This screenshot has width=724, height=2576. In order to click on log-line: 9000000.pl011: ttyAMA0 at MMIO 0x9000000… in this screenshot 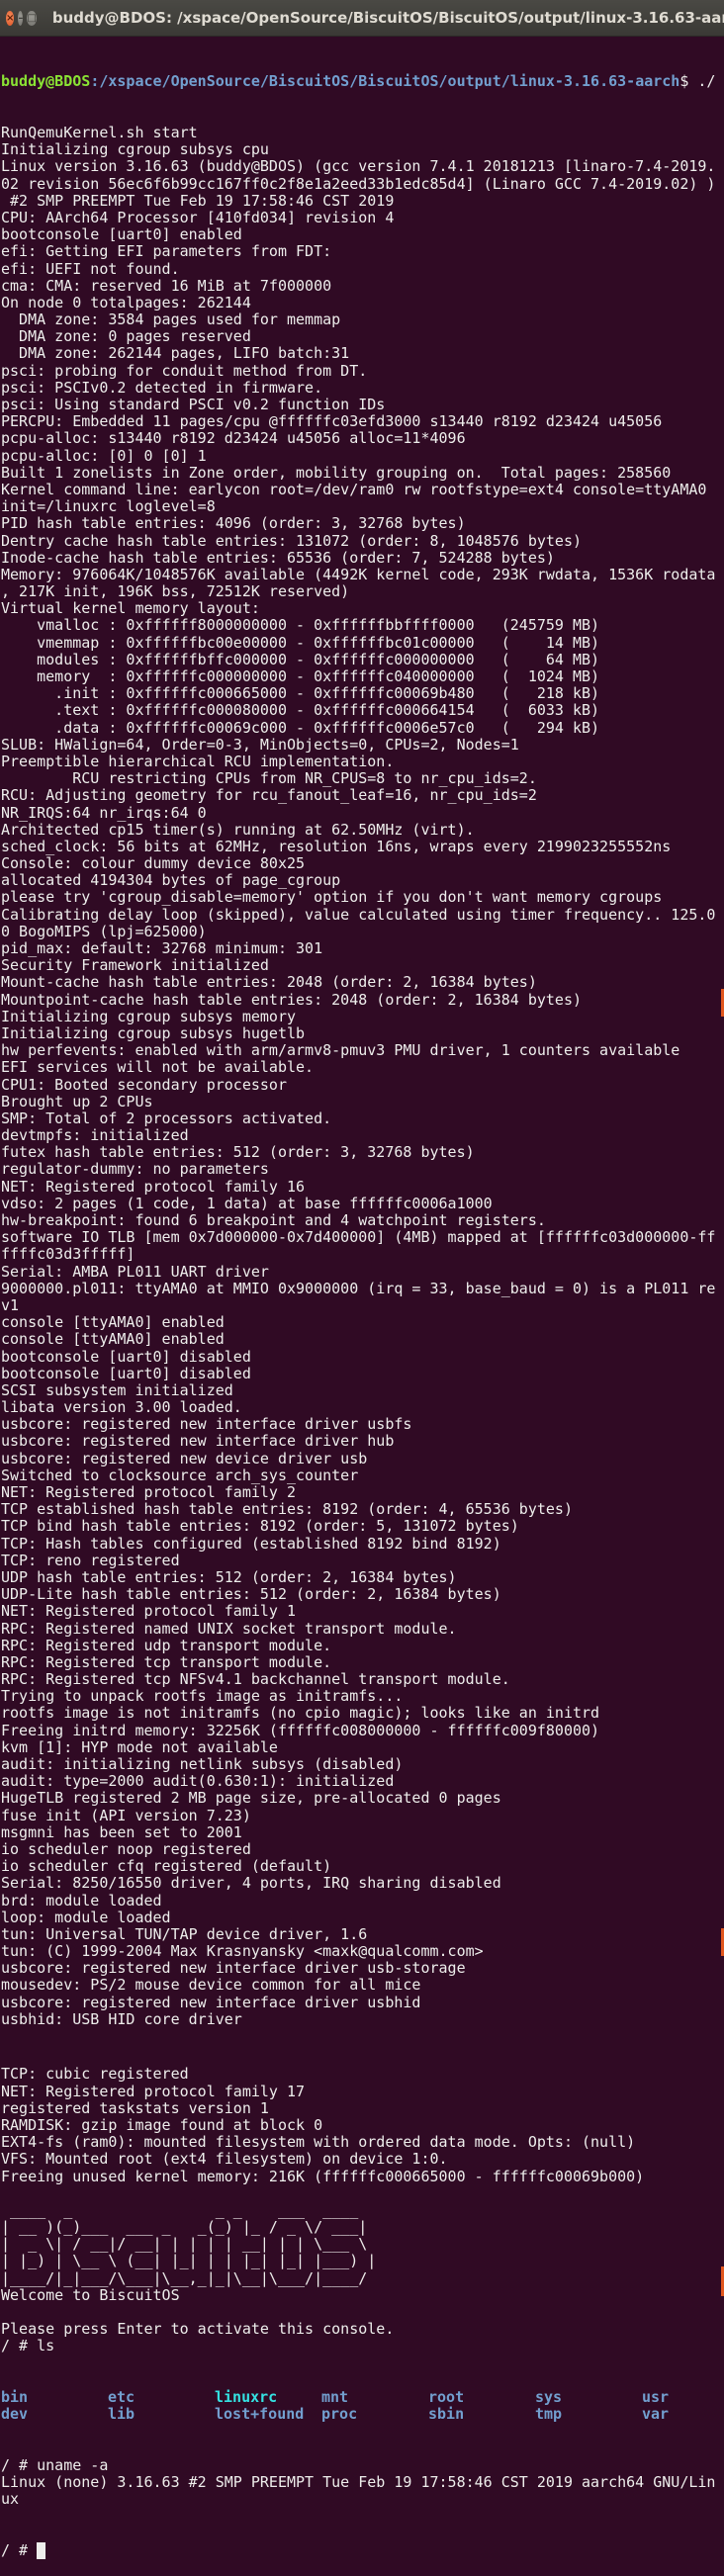, I will do `click(358, 1288)`.